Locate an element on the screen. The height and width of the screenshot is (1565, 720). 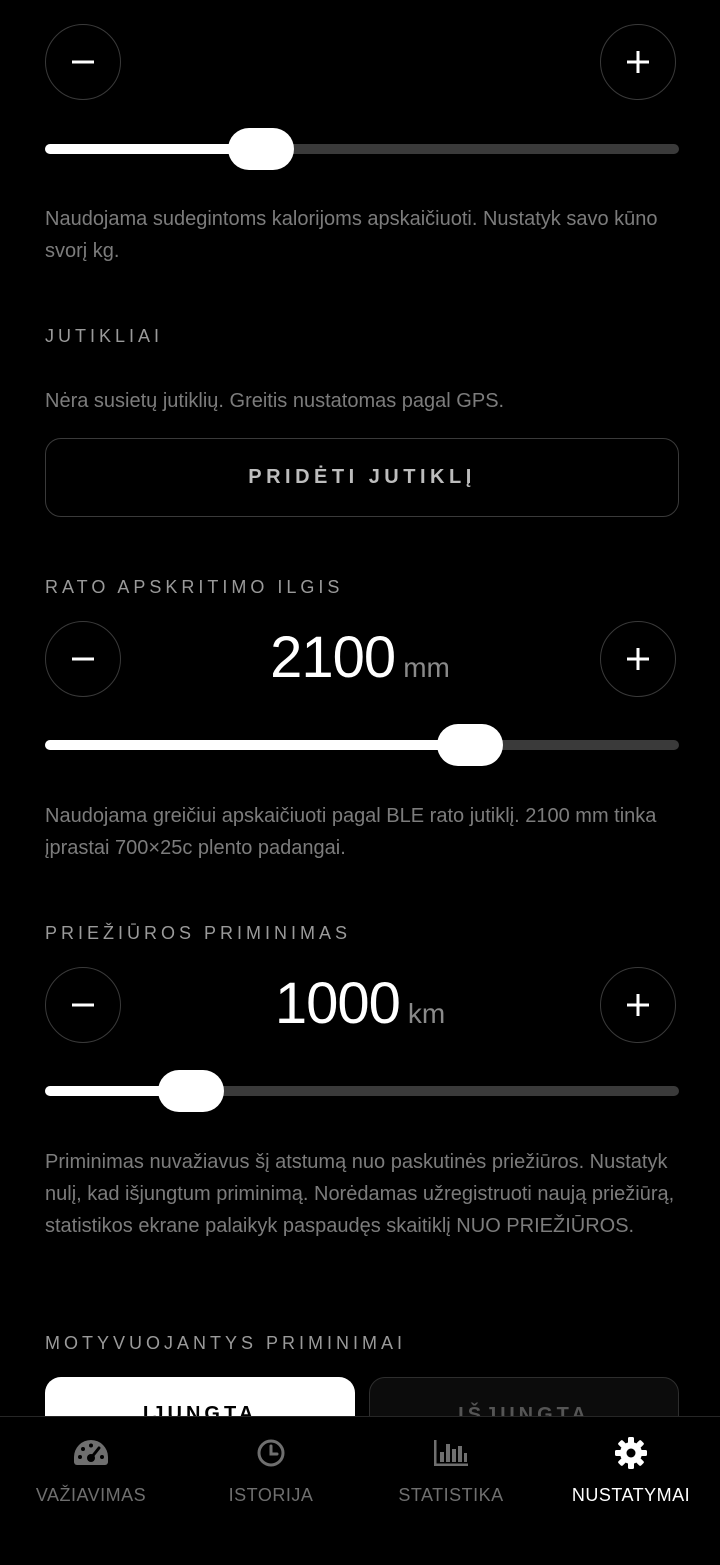
weight-slider-thumb is located at coordinates (260, 149).